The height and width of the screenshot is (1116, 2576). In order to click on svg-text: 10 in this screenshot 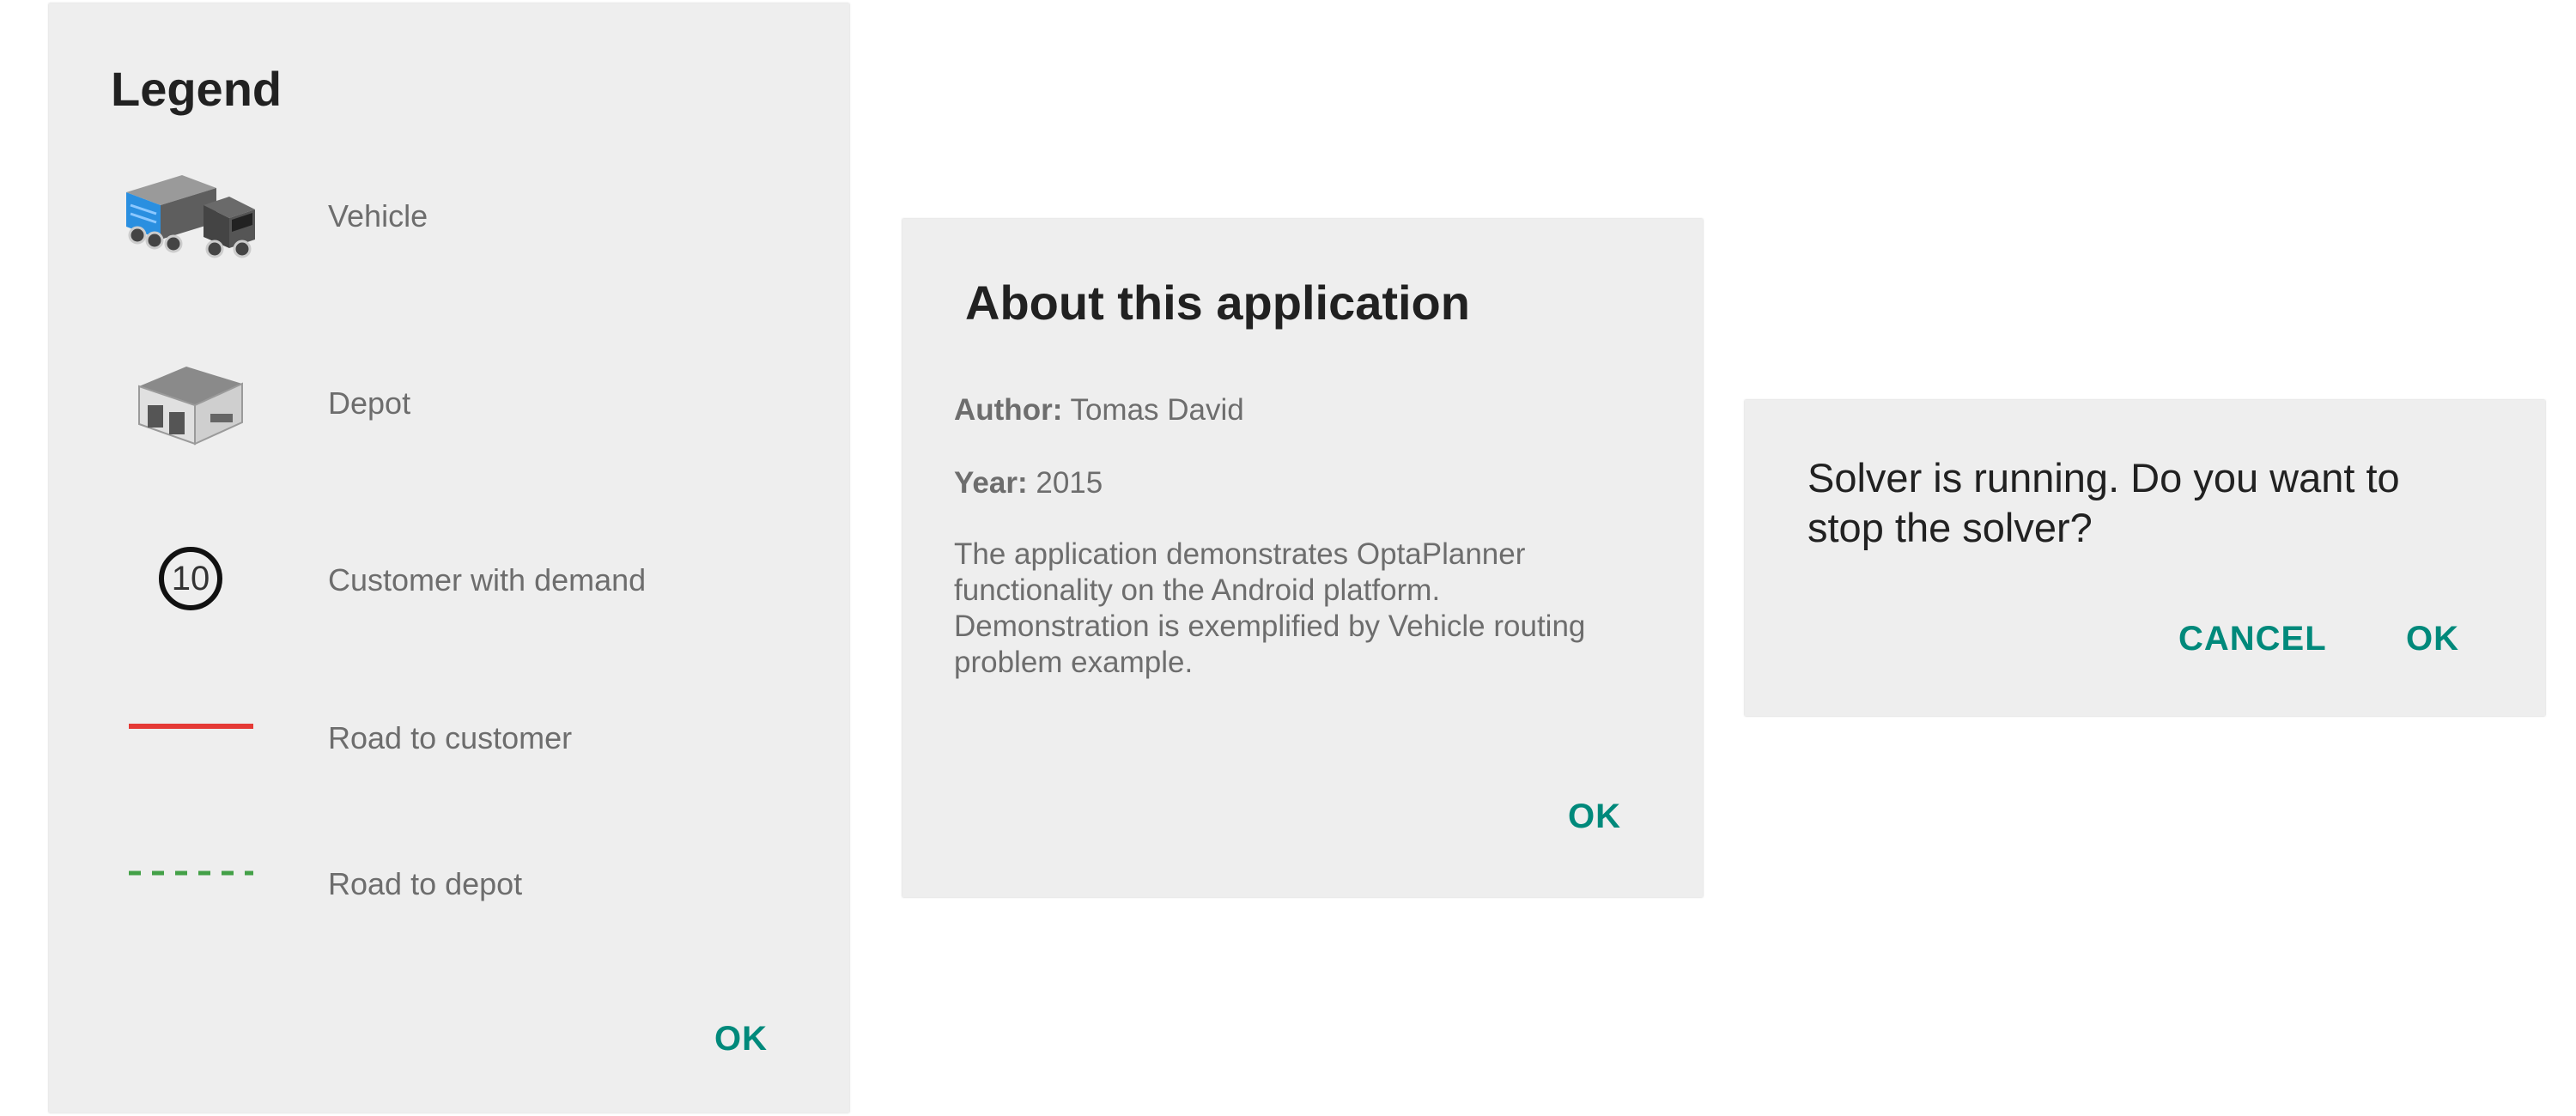, I will do `click(191, 578)`.